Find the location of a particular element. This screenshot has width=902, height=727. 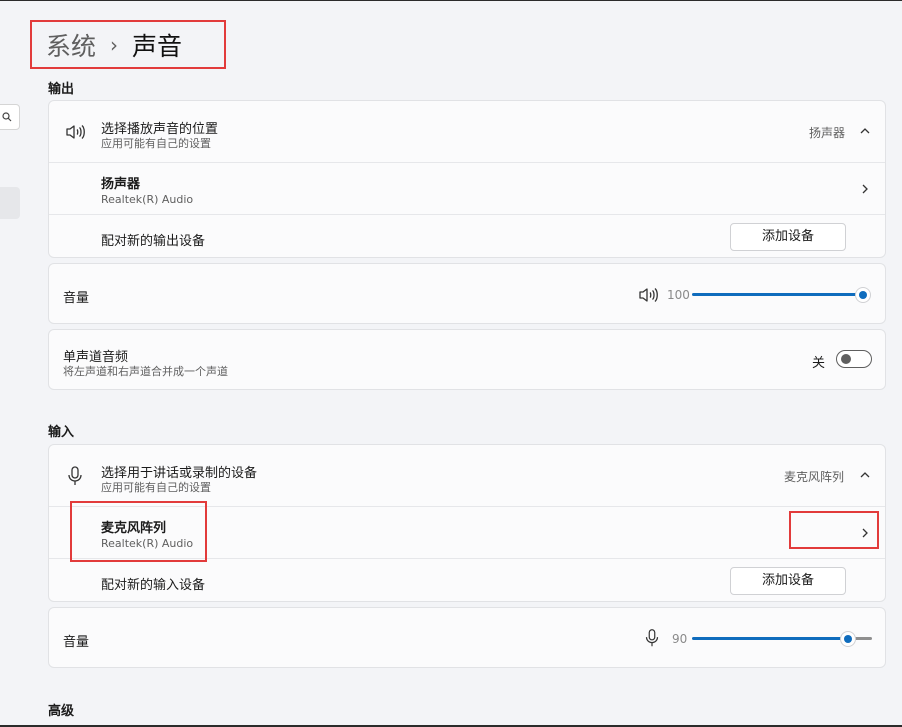

search-icon is located at coordinates (7, 117).